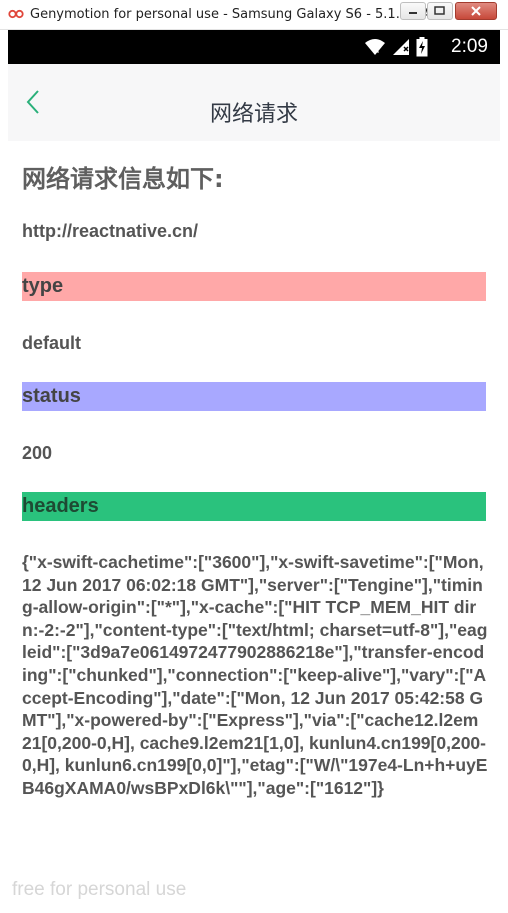 This screenshot has height=913, width=508. Describe the element at coordinates (254, 47) in the screenshot. I see `android-status-bar: 2:09` at that location.